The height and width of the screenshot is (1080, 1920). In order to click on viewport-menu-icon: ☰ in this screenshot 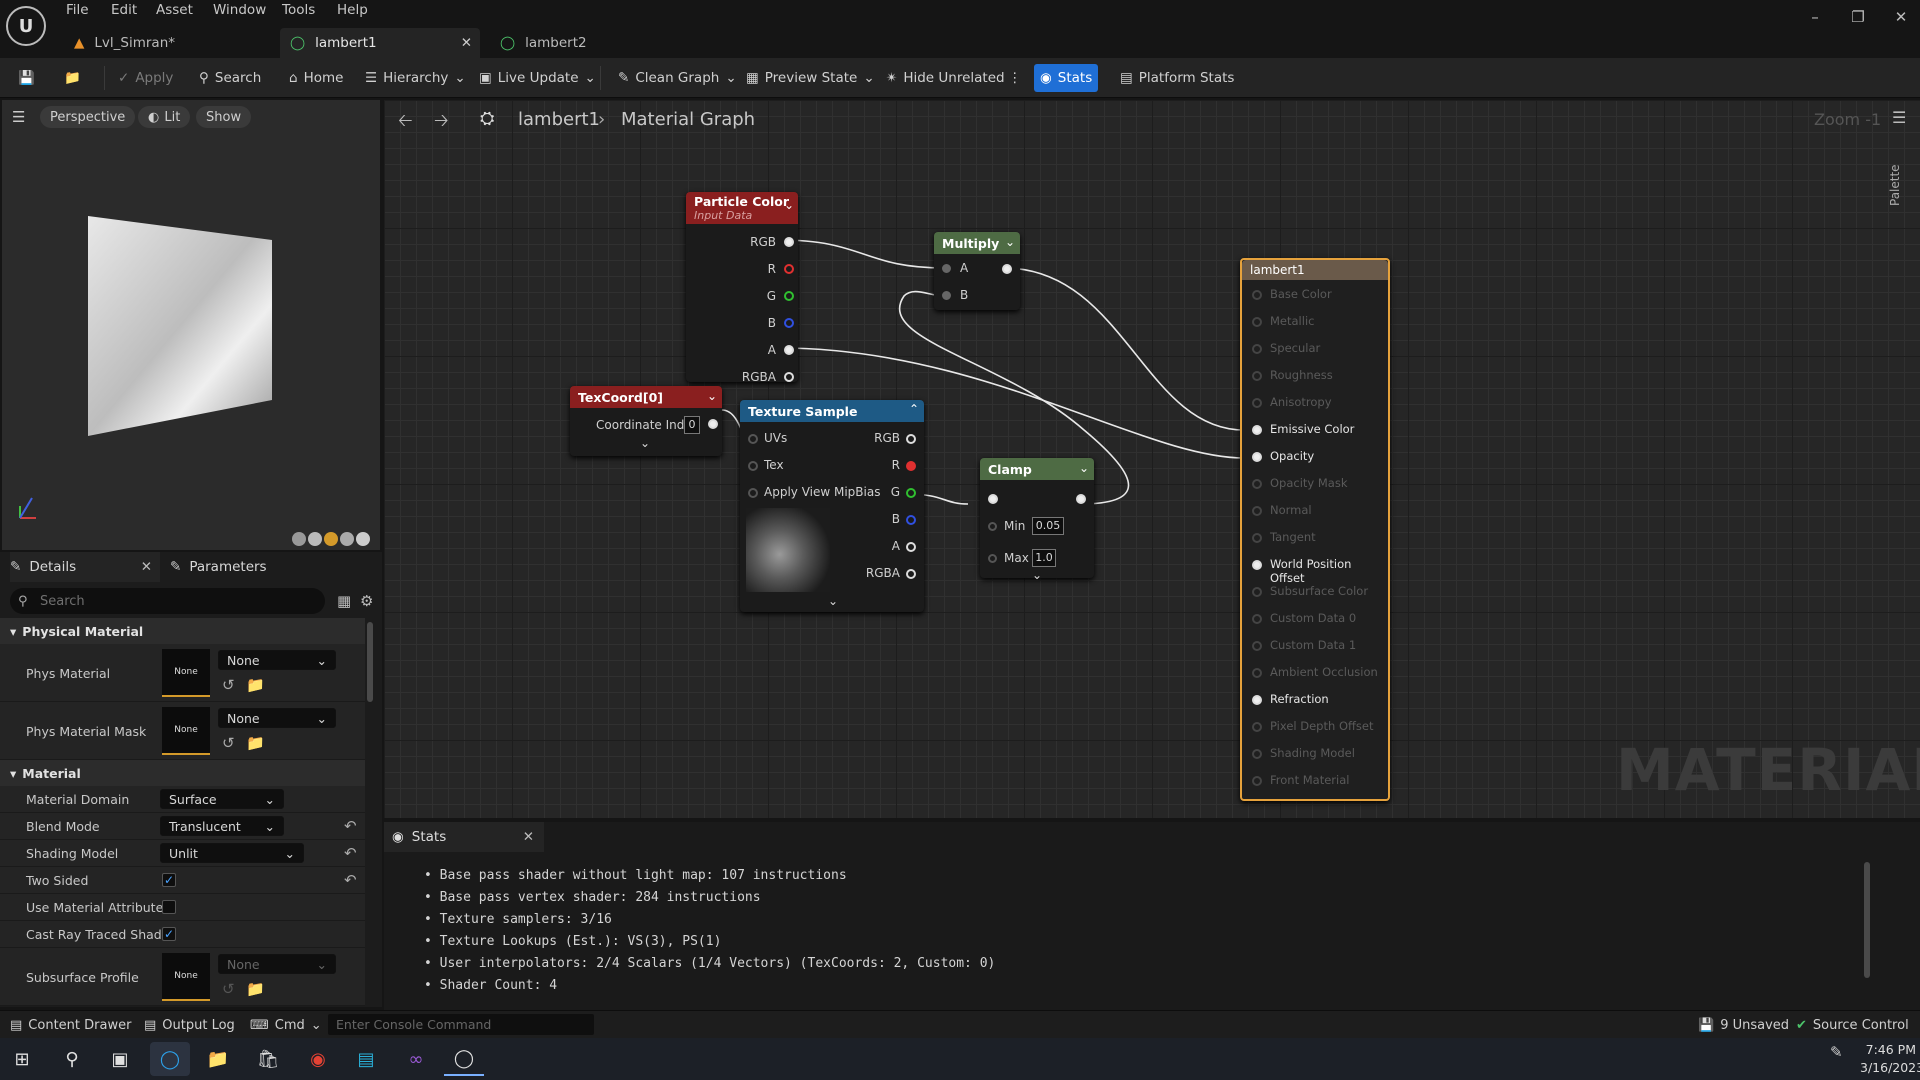, I will do `click(18, 117)`.